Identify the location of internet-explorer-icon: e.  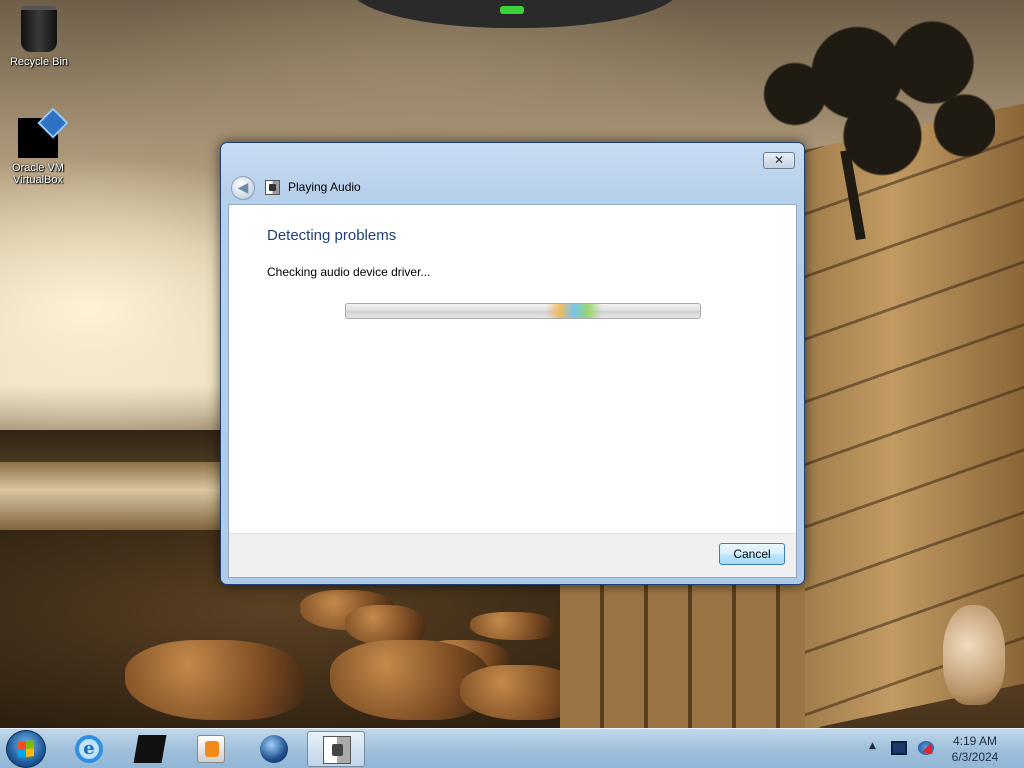
(89, 749).